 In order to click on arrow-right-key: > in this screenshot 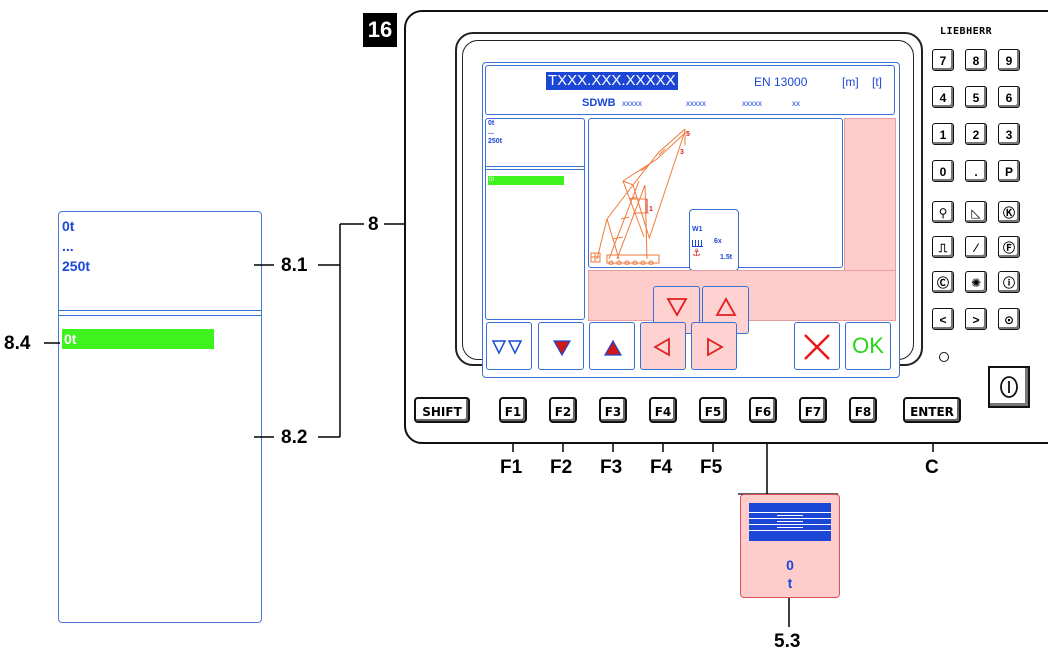, I will do `click(976, 319)`.